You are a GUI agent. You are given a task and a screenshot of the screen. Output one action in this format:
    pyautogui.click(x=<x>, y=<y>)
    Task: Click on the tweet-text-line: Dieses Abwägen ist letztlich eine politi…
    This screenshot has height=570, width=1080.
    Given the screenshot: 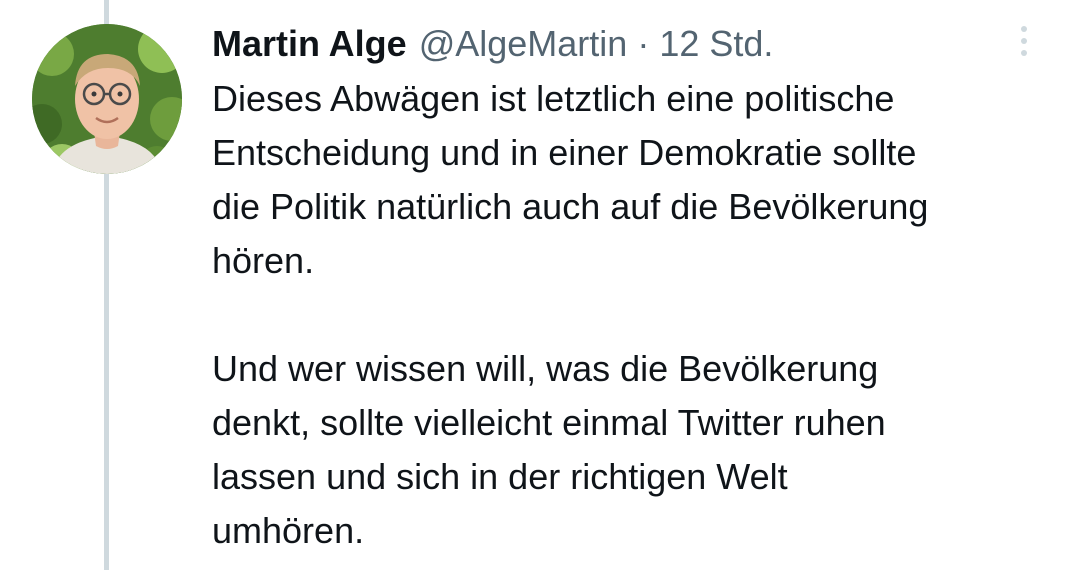 What is the action you would take?
    pyautogui.click(x=553, y=98)
    